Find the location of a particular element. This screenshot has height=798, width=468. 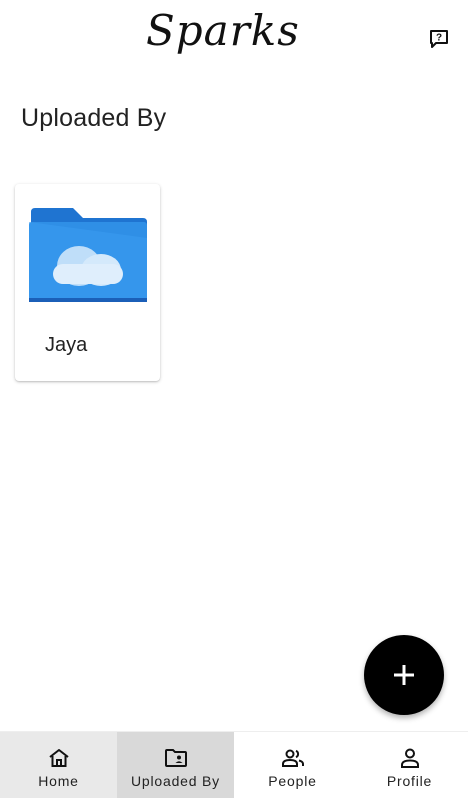

nav-label-people: People is located at coordinates (292, 781).